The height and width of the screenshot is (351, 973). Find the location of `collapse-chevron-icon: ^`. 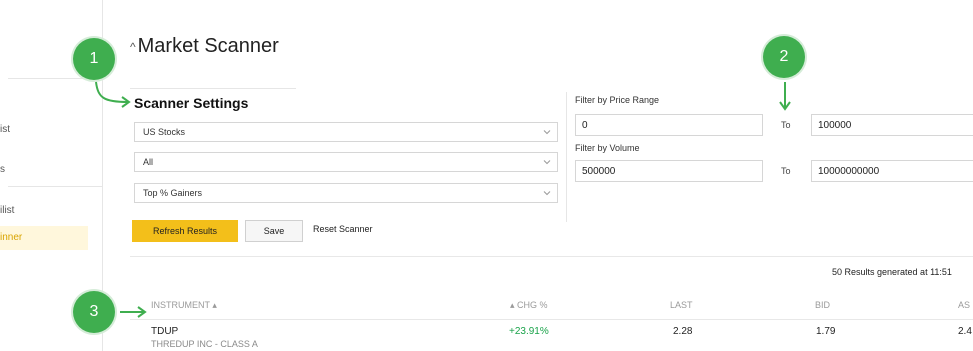

collapse-chevron-icon: ^ is located at coordinates (133, 47).